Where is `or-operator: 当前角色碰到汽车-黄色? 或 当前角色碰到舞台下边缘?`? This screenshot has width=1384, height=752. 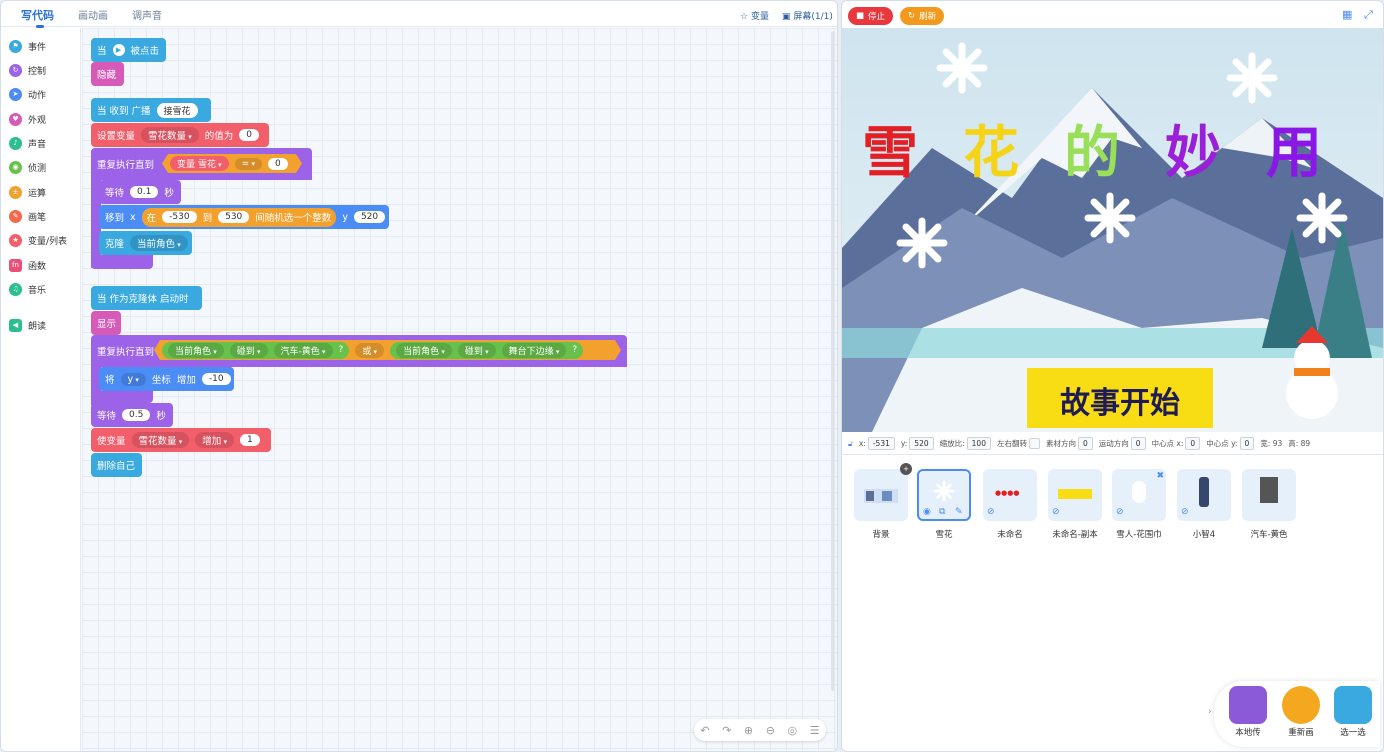 or-operator: 当前角色碰到汽车-黄色? 或 当前角色碰到舞台下边缘? is located at coordinates (387, 350).